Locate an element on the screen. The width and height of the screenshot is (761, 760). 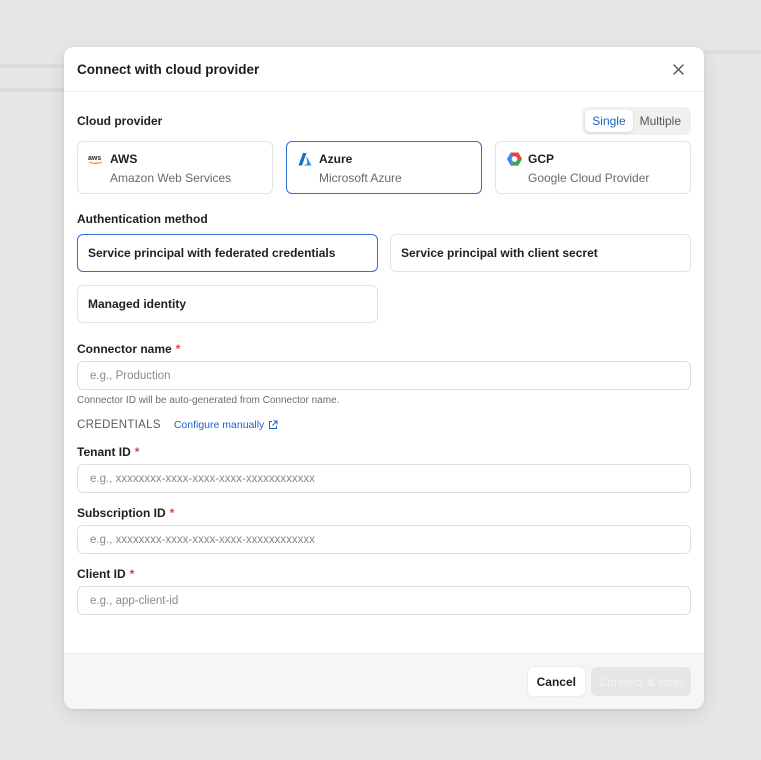
provider-mode-toggle: Single Multiple is located at coordinates (636, 121).